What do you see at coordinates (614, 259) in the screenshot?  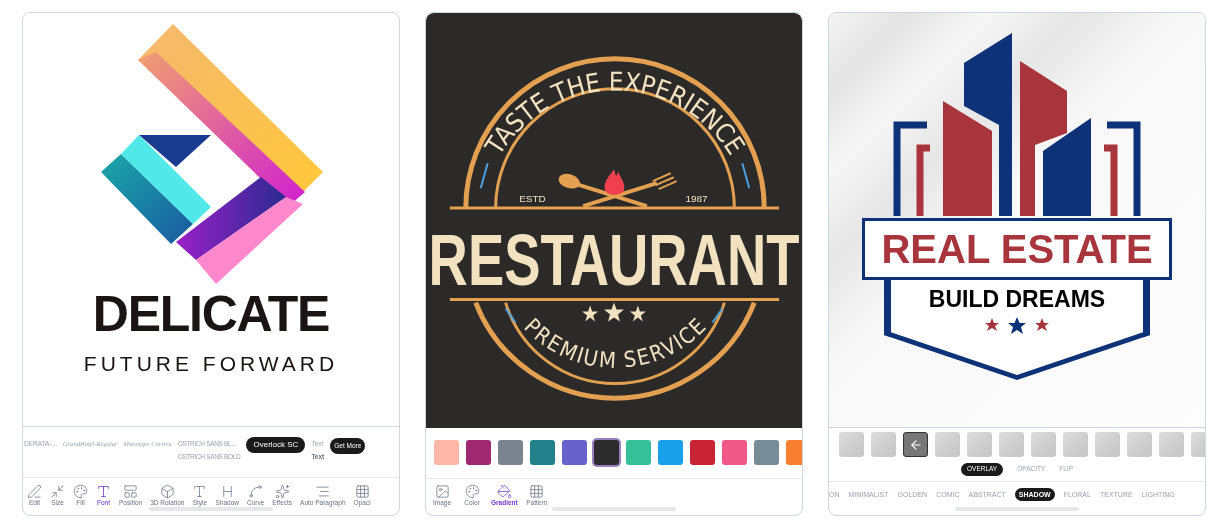 I see `logo-title: RESTAURANT` at bounding box center [614, 259].